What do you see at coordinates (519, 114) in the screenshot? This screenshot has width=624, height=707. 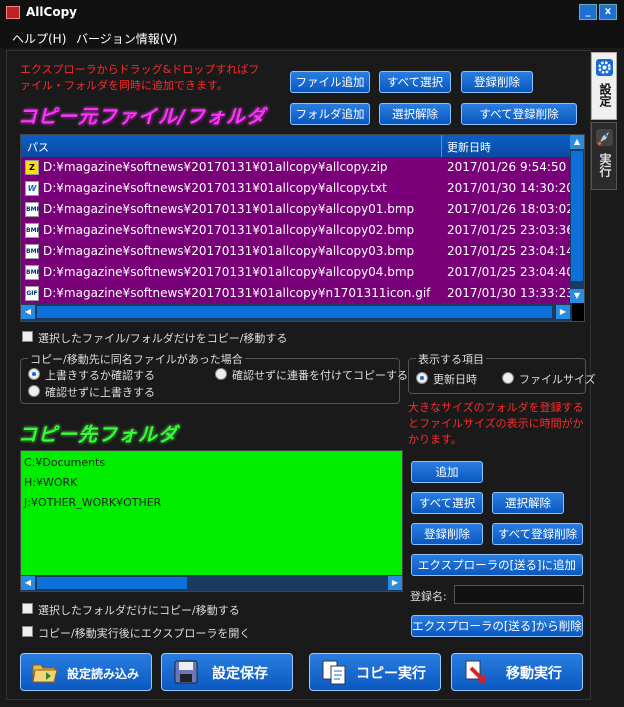 I see `delete-all-registration-button: すべて登録削除` at bounding box center [519, 114].